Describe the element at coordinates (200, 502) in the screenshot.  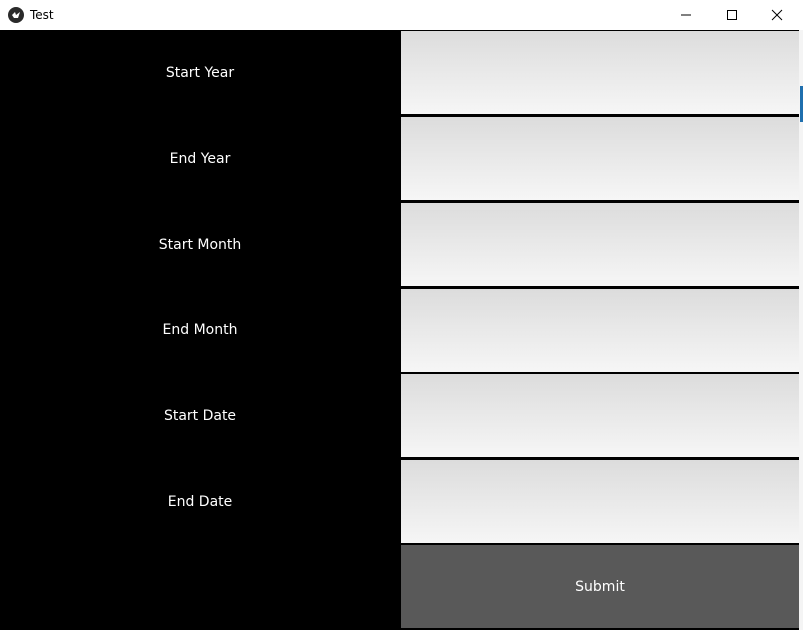
I see `end-date-label: End Date` at that location.